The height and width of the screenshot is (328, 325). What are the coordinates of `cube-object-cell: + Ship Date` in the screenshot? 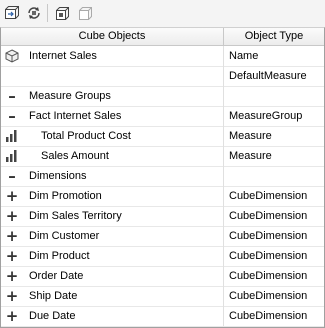 It's located at (112, 296).